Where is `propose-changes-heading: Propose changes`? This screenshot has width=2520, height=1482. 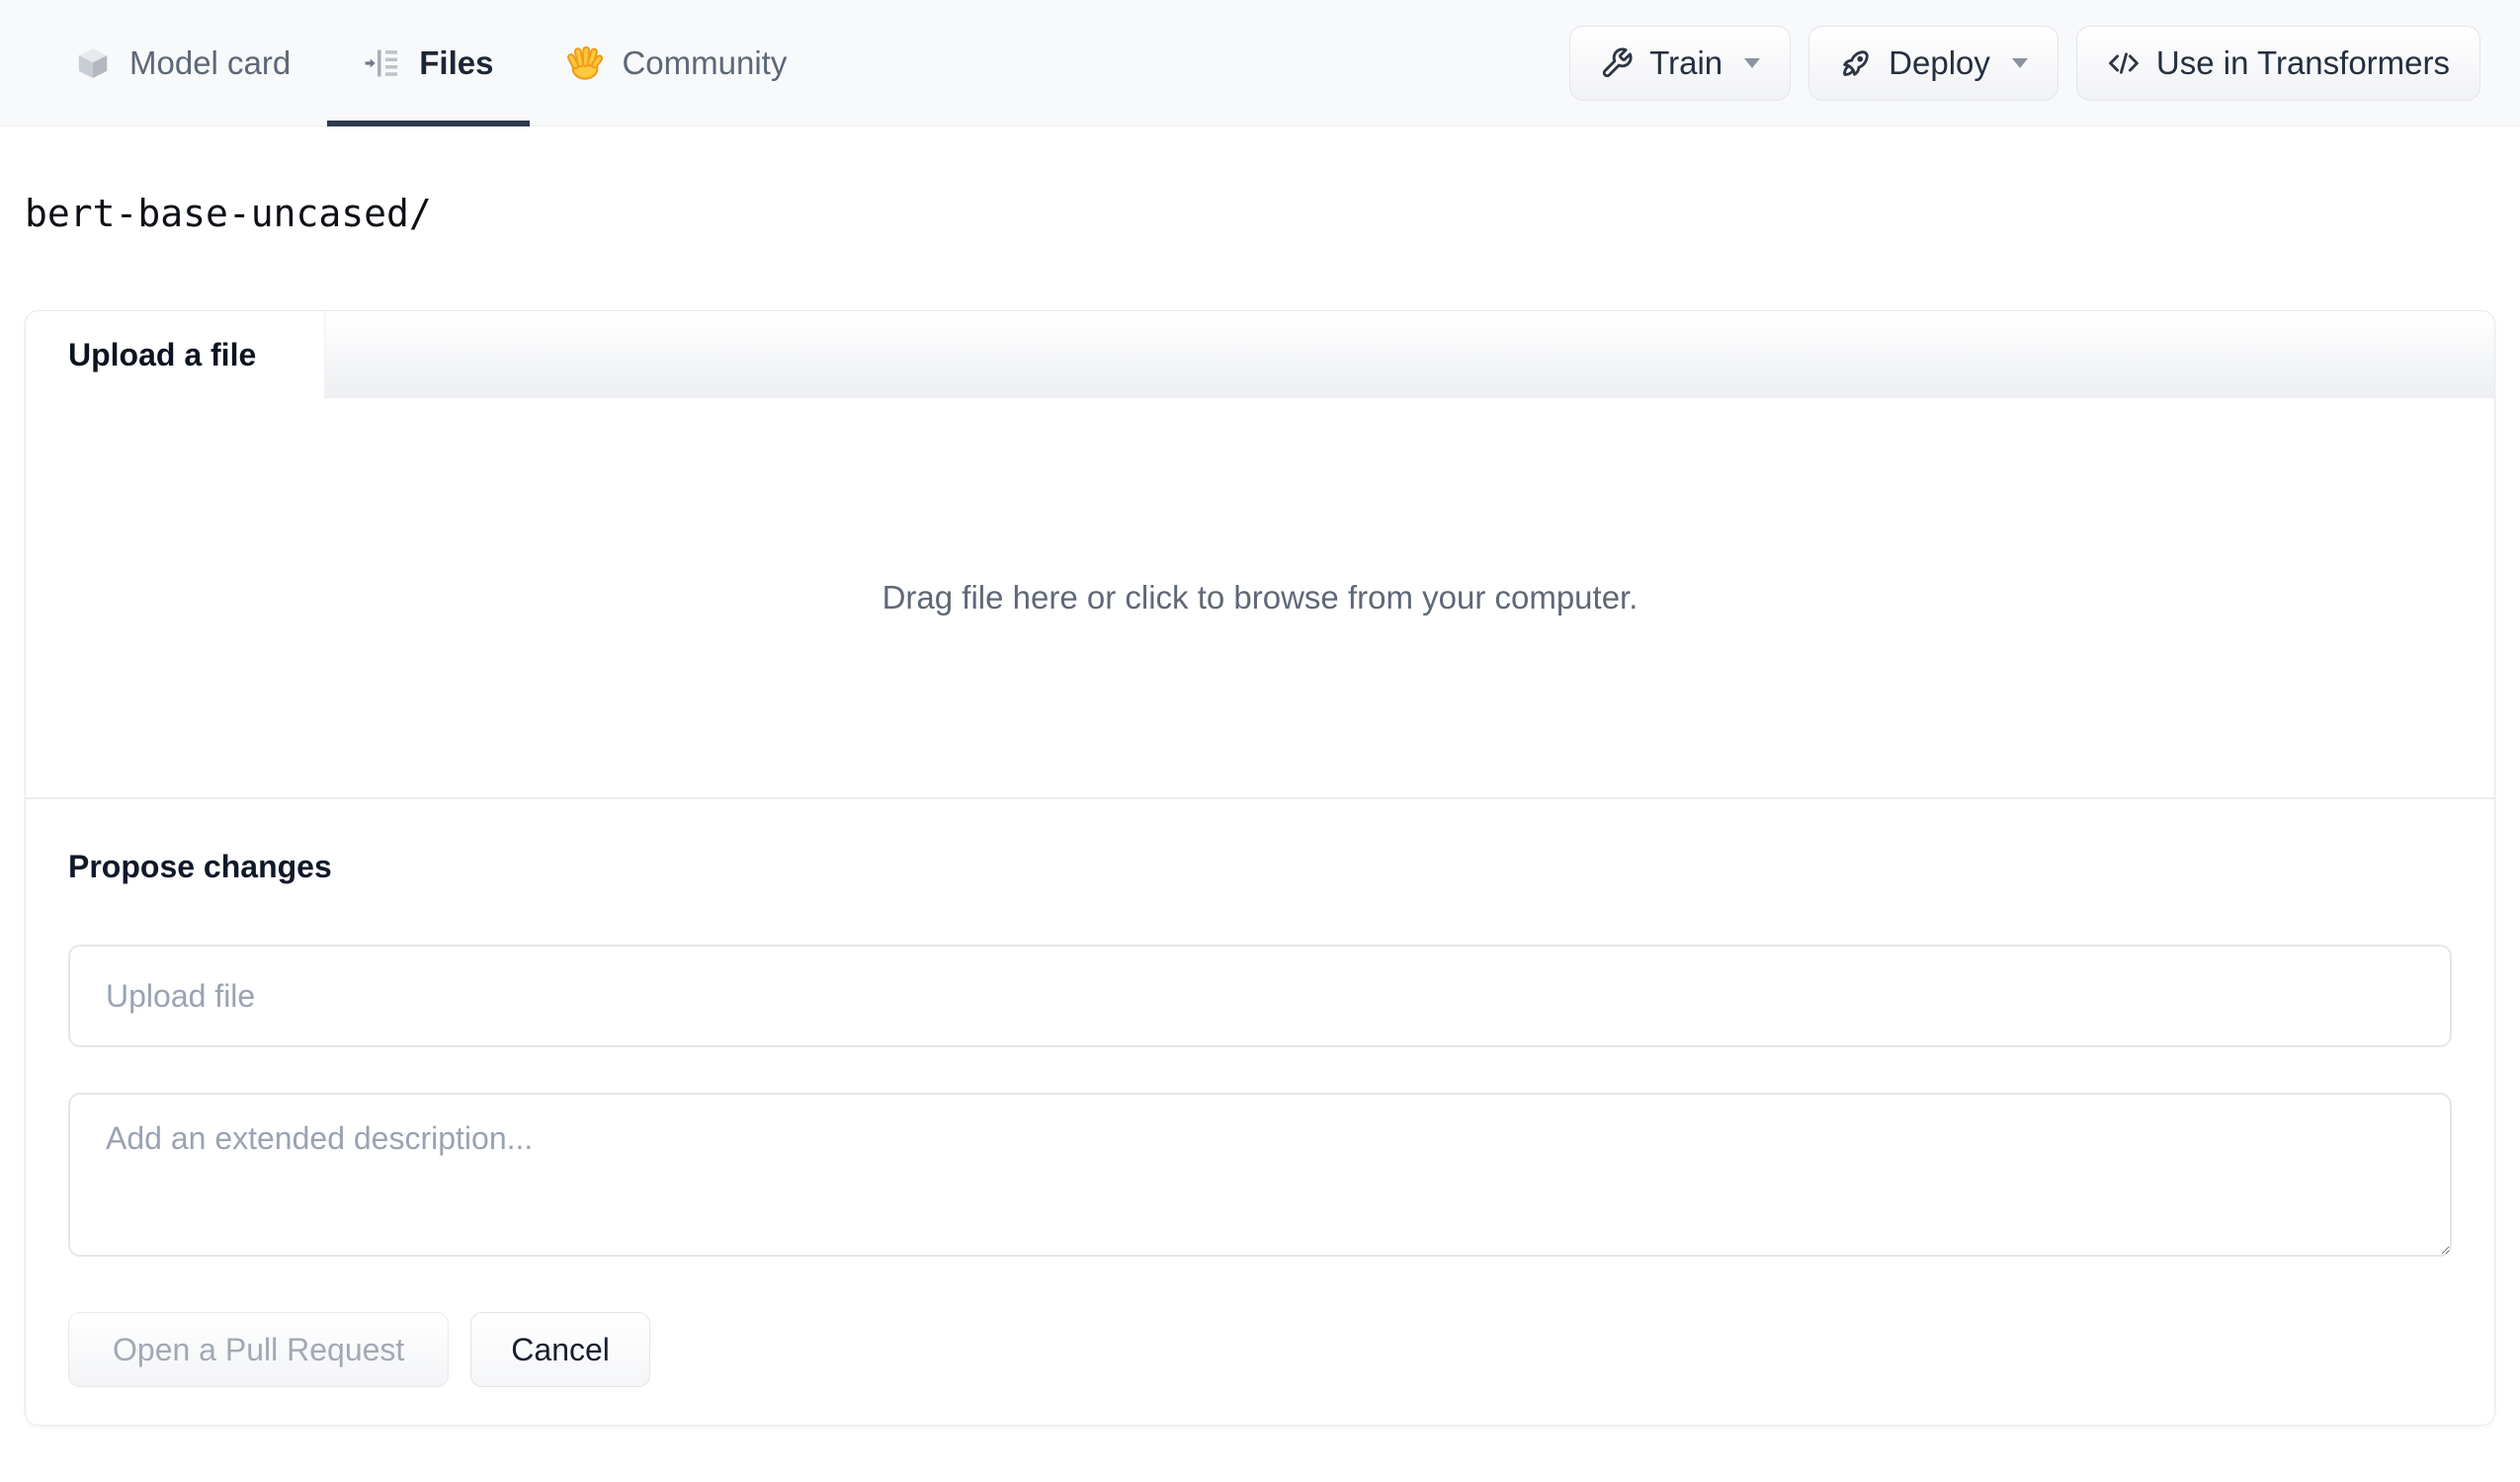 propose-changes-heading: Propose changes is located at coordinates (200, 866).